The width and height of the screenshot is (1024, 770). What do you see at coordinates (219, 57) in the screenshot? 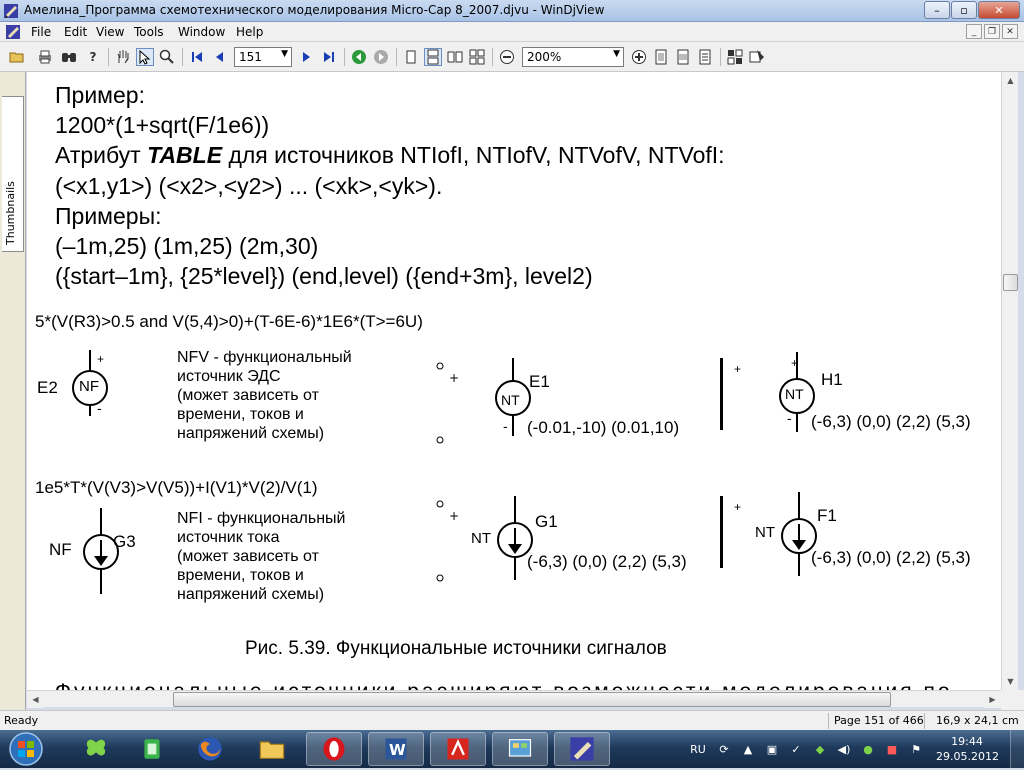
I see `previous-page-icon` at bounding box center [219, 57].